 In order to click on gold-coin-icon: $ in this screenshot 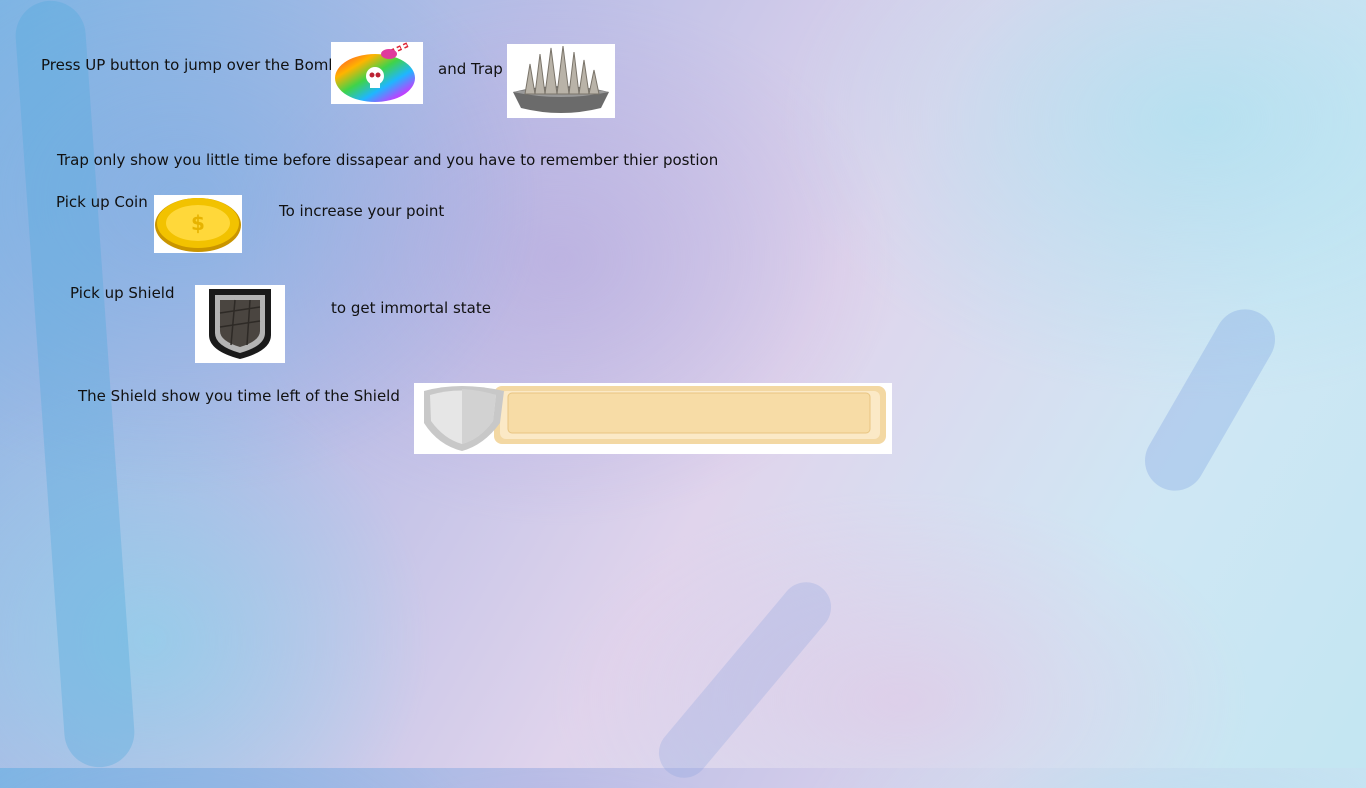, I will do `click(198, 224)`.